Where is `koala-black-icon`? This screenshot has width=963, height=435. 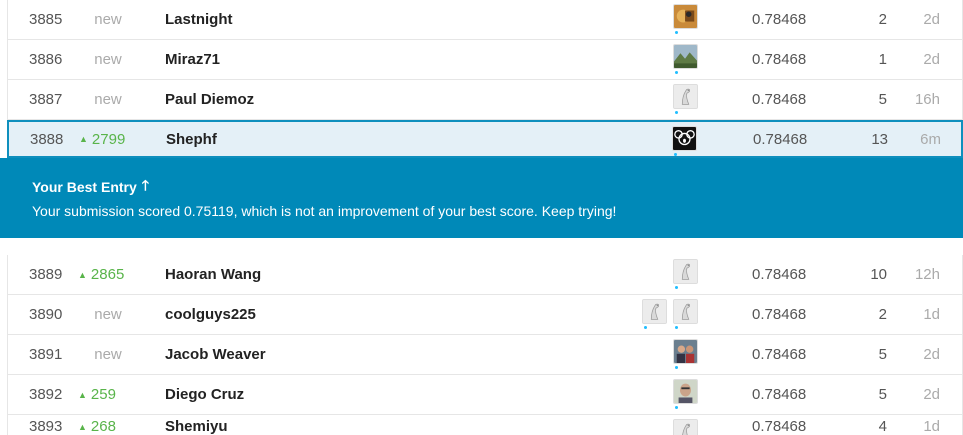
koala-black-icon is located at coordinates (684, 138).